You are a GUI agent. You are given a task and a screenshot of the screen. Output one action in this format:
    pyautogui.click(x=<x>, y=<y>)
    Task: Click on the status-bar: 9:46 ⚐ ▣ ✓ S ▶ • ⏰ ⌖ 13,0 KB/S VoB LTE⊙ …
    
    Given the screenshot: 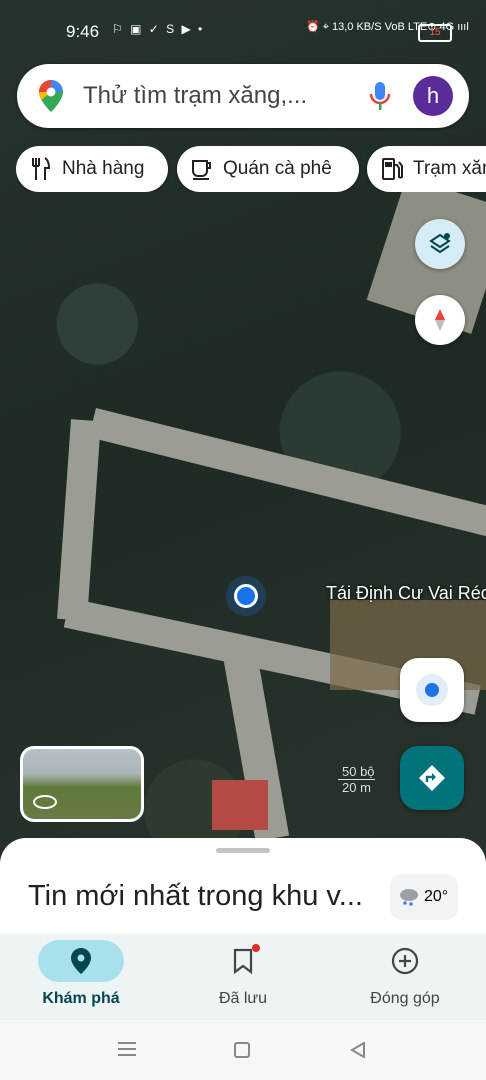 What is the action you would take?
    pyautogui.click(x=243, y=30)
    